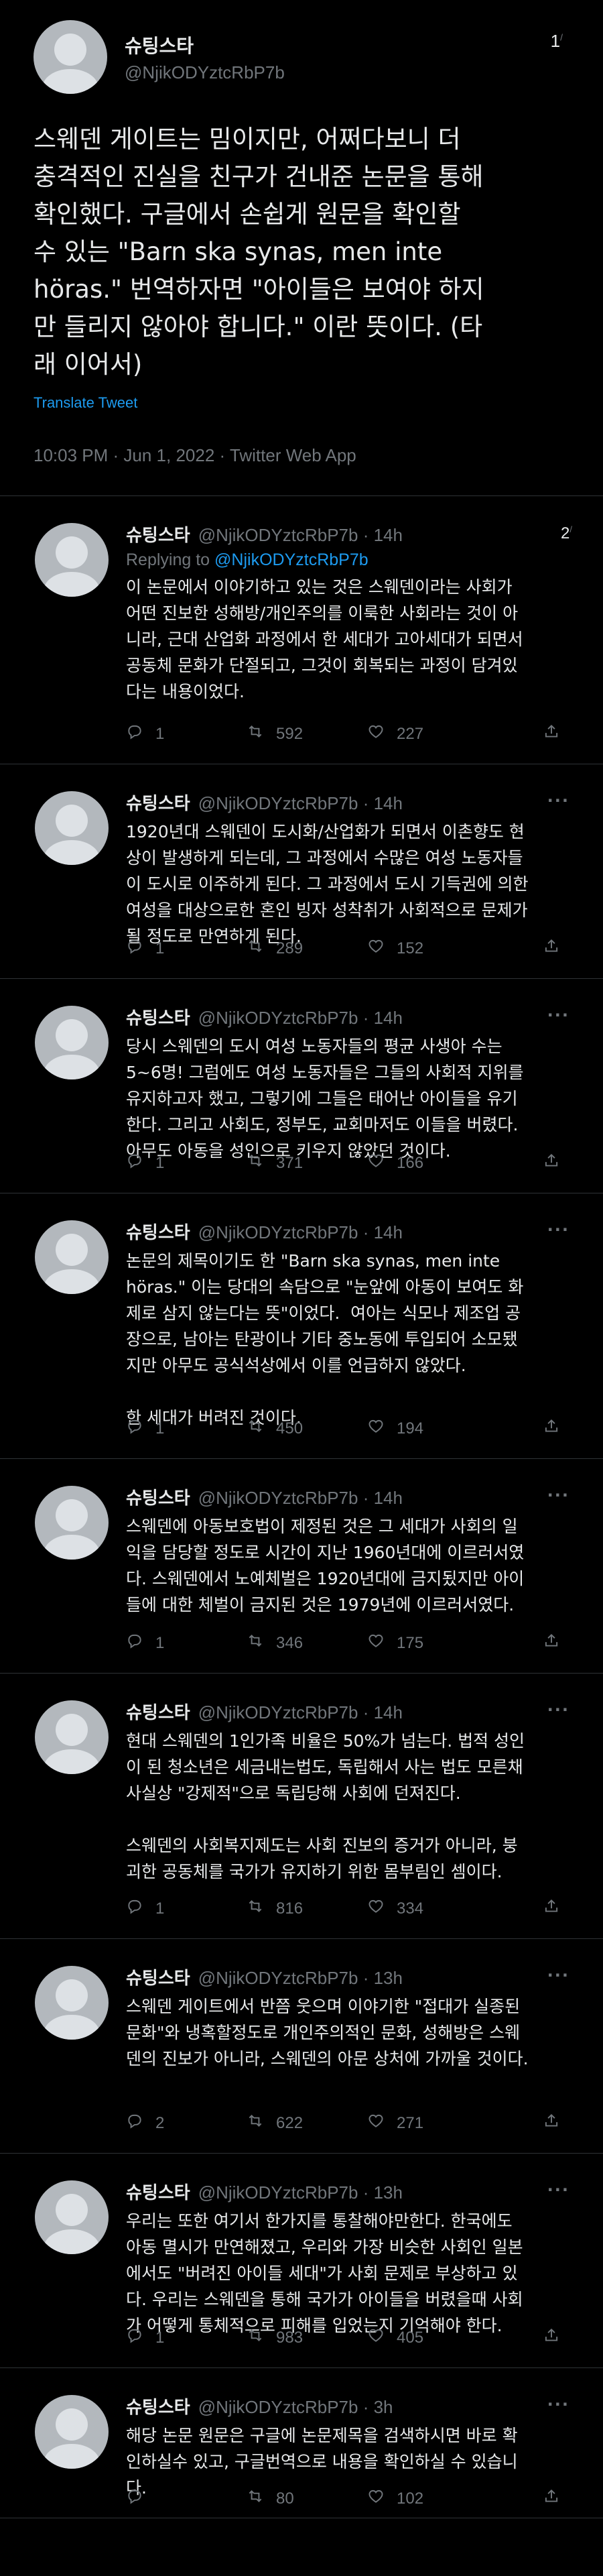 This screenshot has width=603, height=2576. Describe the element at coordinates (307, 1908) in the screenshot. I see `retweet-button: 816` at that location.